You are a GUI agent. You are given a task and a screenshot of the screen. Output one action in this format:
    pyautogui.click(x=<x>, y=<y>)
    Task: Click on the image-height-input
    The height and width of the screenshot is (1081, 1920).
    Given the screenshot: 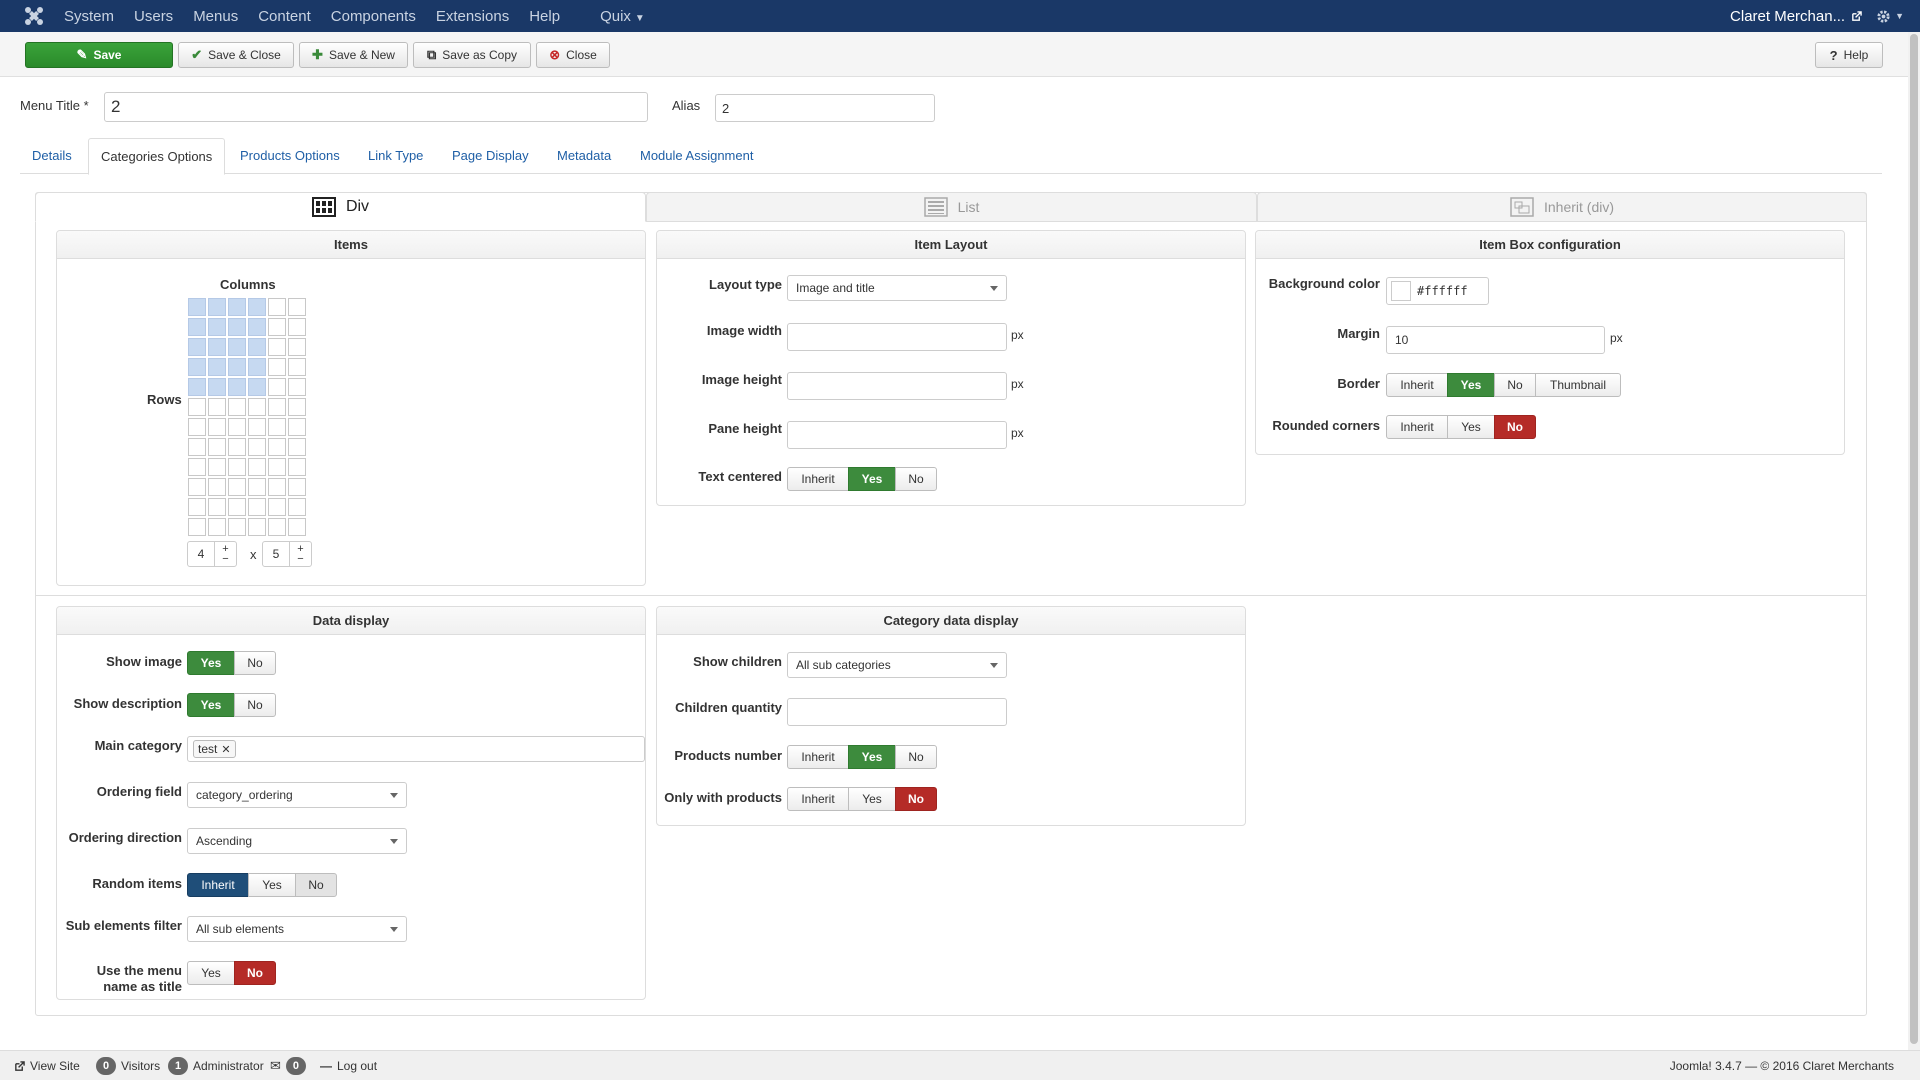 What is the action you would take?
    pyautogui.click(x=897, y=386)
    